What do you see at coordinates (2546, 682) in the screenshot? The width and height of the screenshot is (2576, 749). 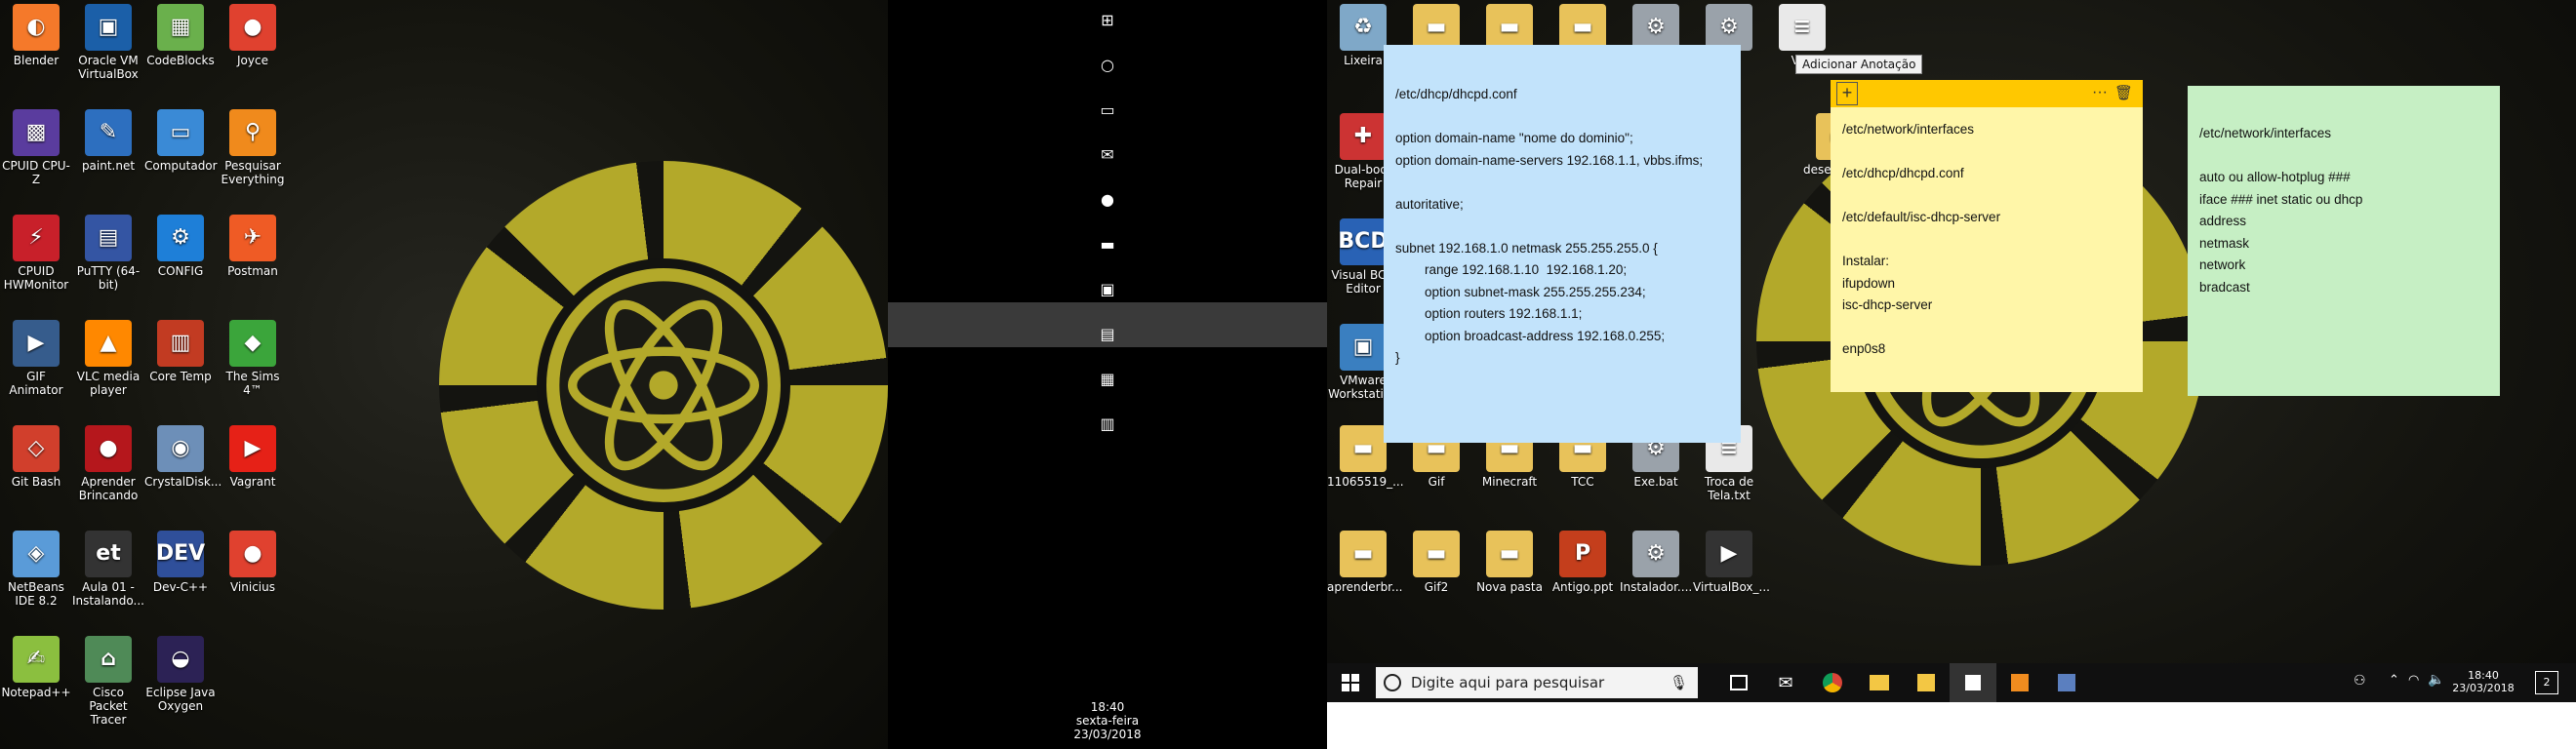 I see `notification-center-button: 2` at bounding box center [2546, 682].